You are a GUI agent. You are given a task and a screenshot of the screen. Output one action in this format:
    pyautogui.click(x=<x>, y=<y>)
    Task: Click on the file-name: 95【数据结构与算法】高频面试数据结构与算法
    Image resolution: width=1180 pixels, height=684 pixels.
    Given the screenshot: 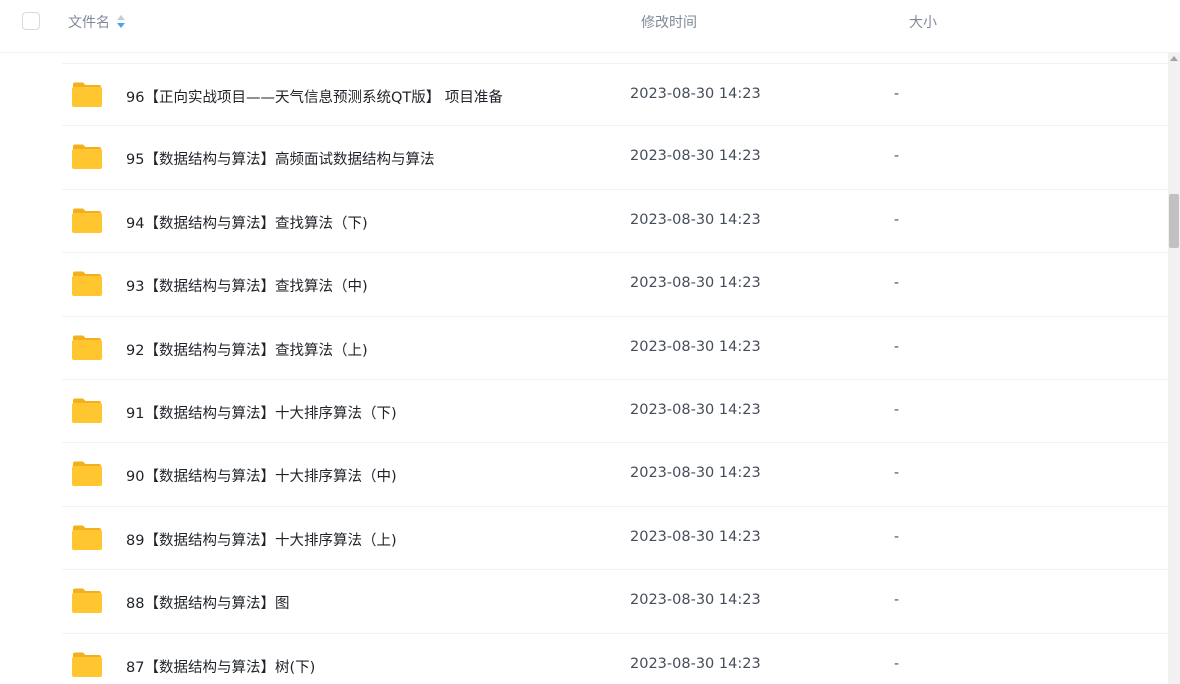 What is the action you would take?
    pyautogui.click(x=280, y=158)
    